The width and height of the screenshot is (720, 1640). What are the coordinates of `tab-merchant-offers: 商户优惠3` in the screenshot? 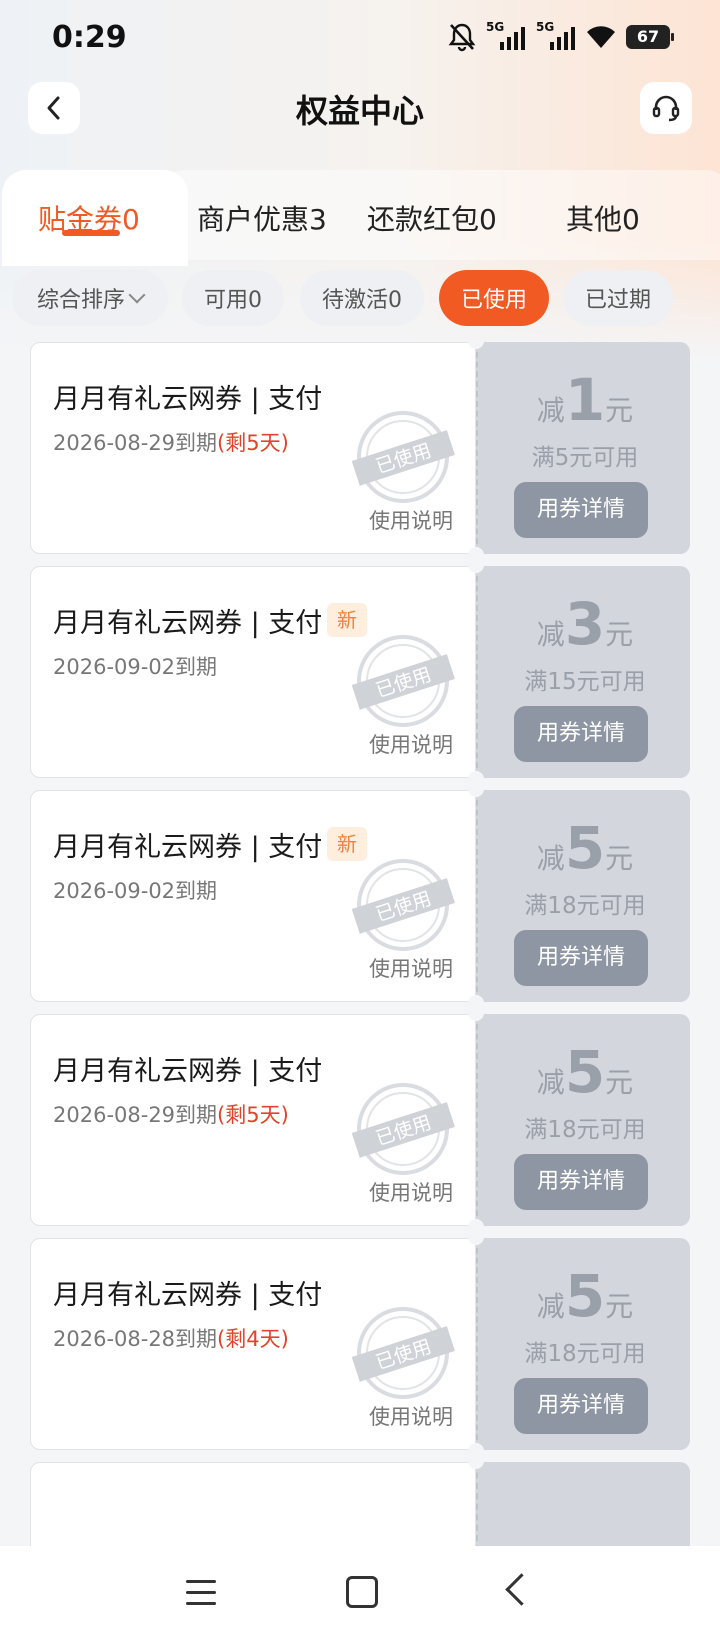 It's located at (262, 218).